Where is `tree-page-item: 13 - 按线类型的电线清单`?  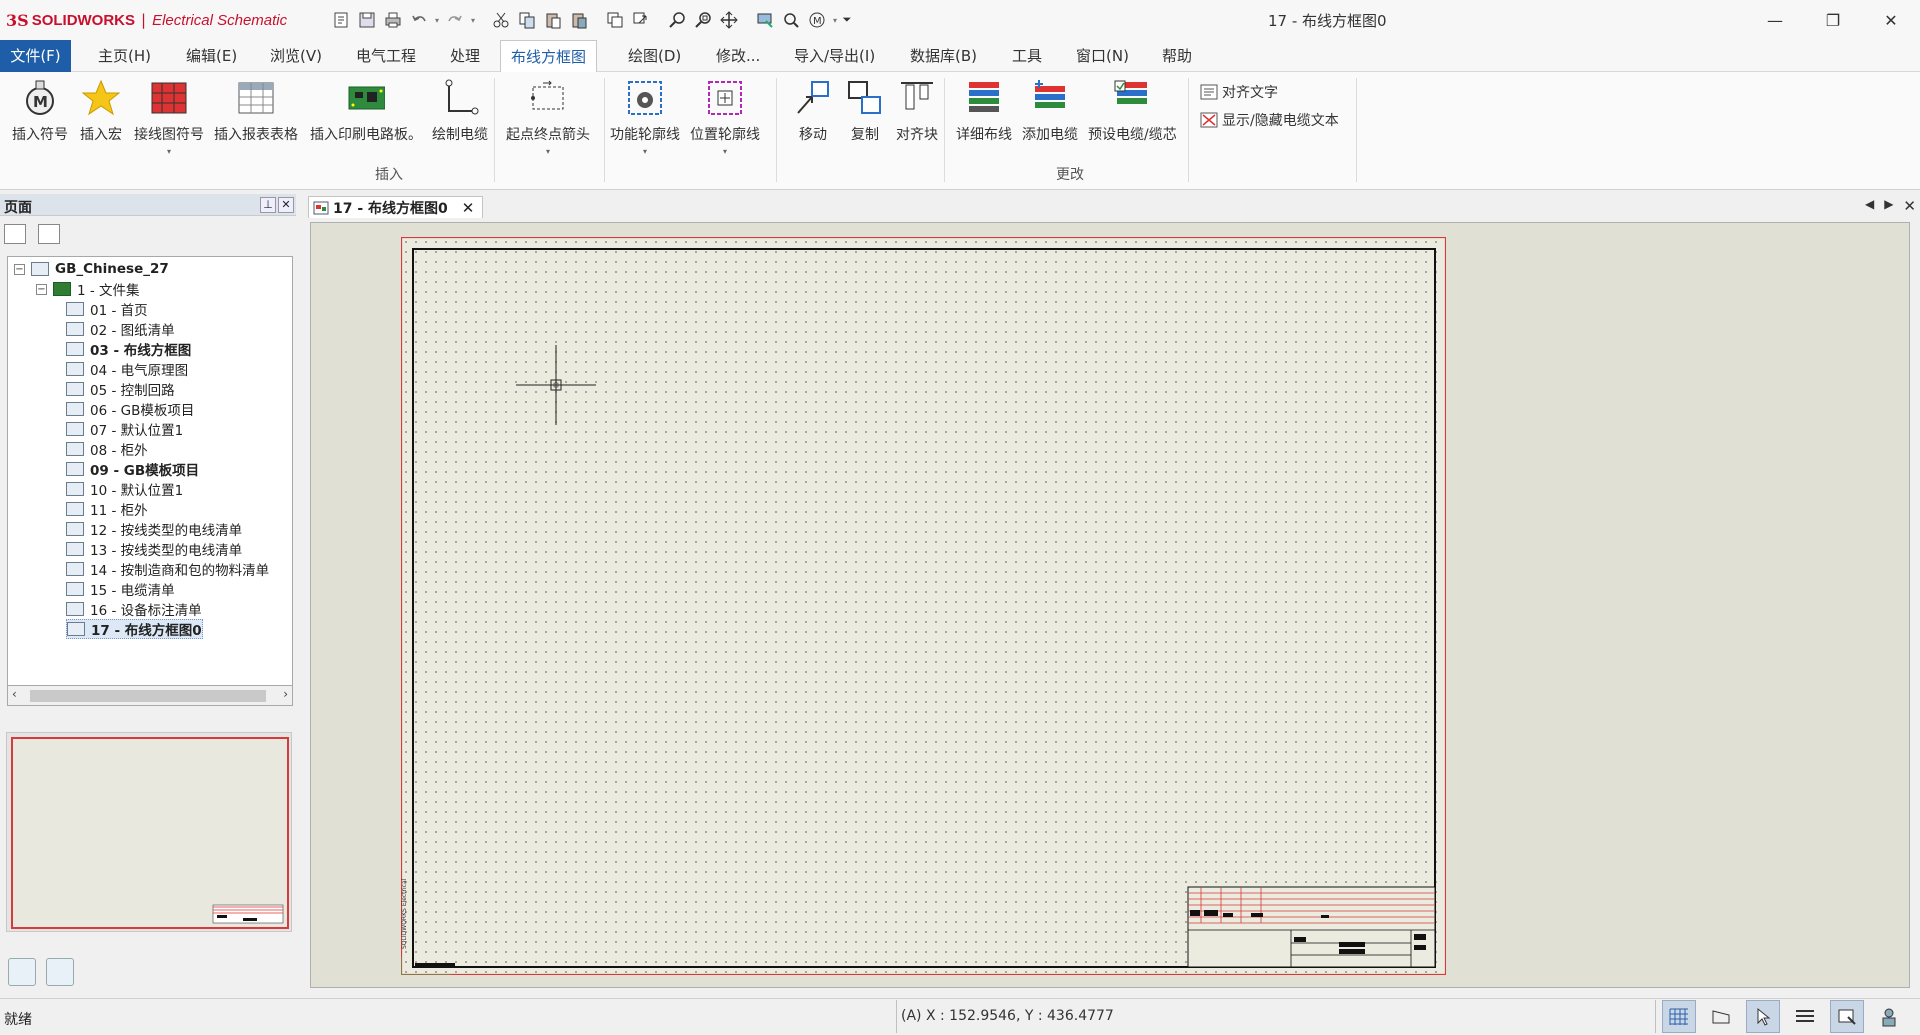 tree-page-item: 13 - 按线类型的电线清单 is located at coordinates (154, 549).